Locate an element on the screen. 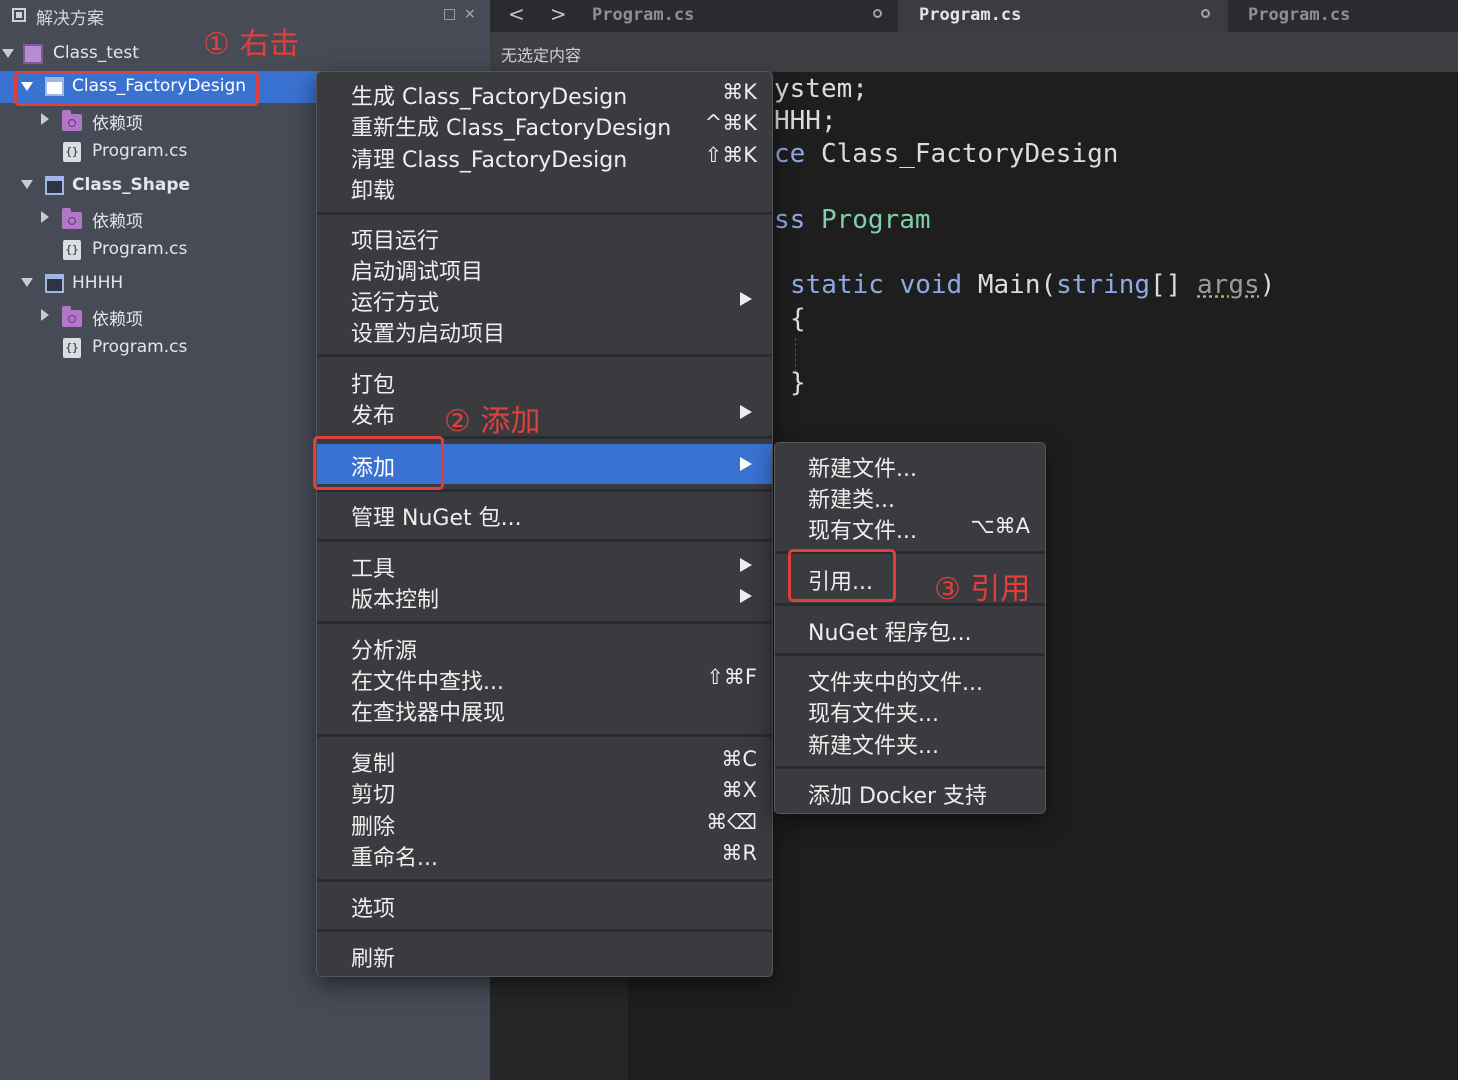  code-line: HHH; is located at coordinates (805, 121).